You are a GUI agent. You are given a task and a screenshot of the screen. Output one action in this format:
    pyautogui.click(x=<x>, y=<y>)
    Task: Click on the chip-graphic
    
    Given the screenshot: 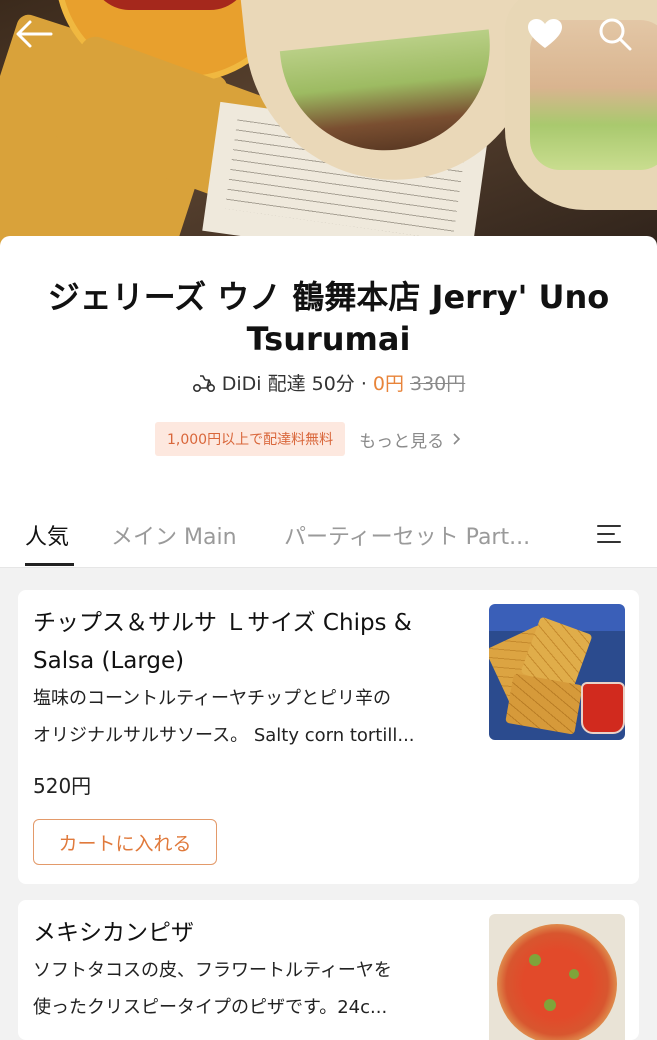 What is the action you would take?
    pyautogui.click(x=544, y=704)
    